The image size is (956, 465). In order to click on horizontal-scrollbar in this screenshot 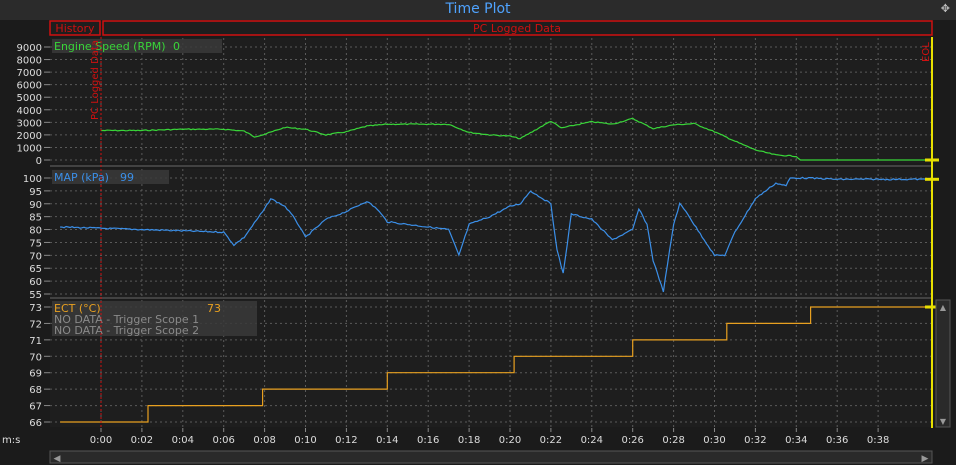, I will do `click(491, 457)`.